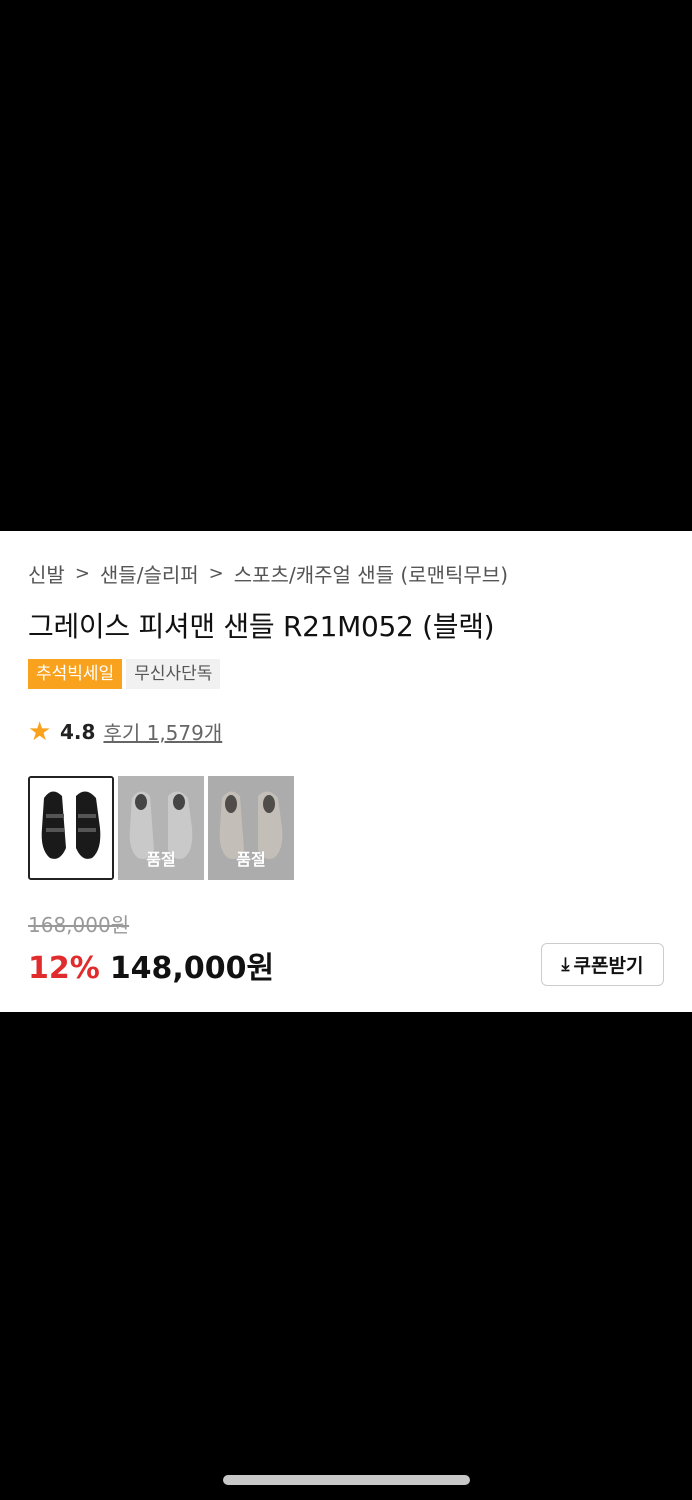  What do you see at coordinates (79, 925) in the screenshot?
I see `original-price: 168,000원` at bounding box center [79, 925].